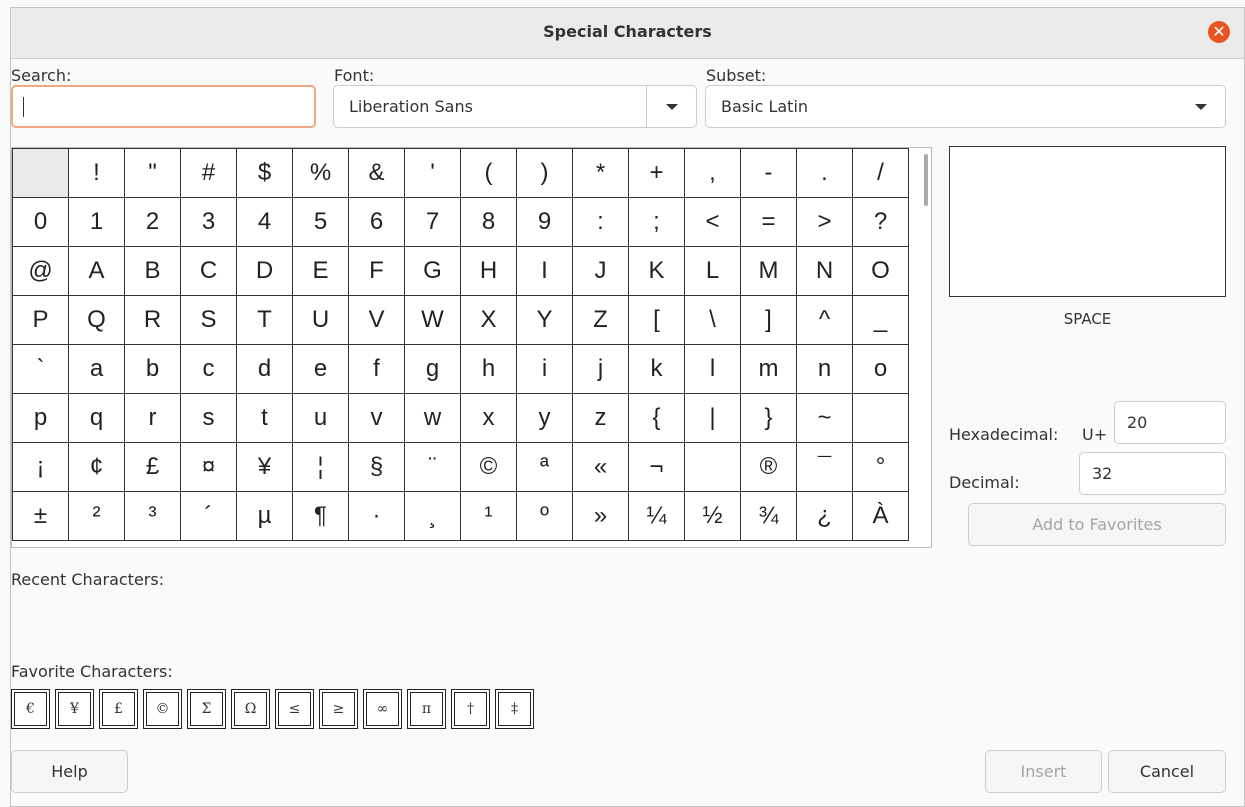 The width and height of the screenshot is (1245, 807). I want to click on character-cell: ¸, so click(432, 516).